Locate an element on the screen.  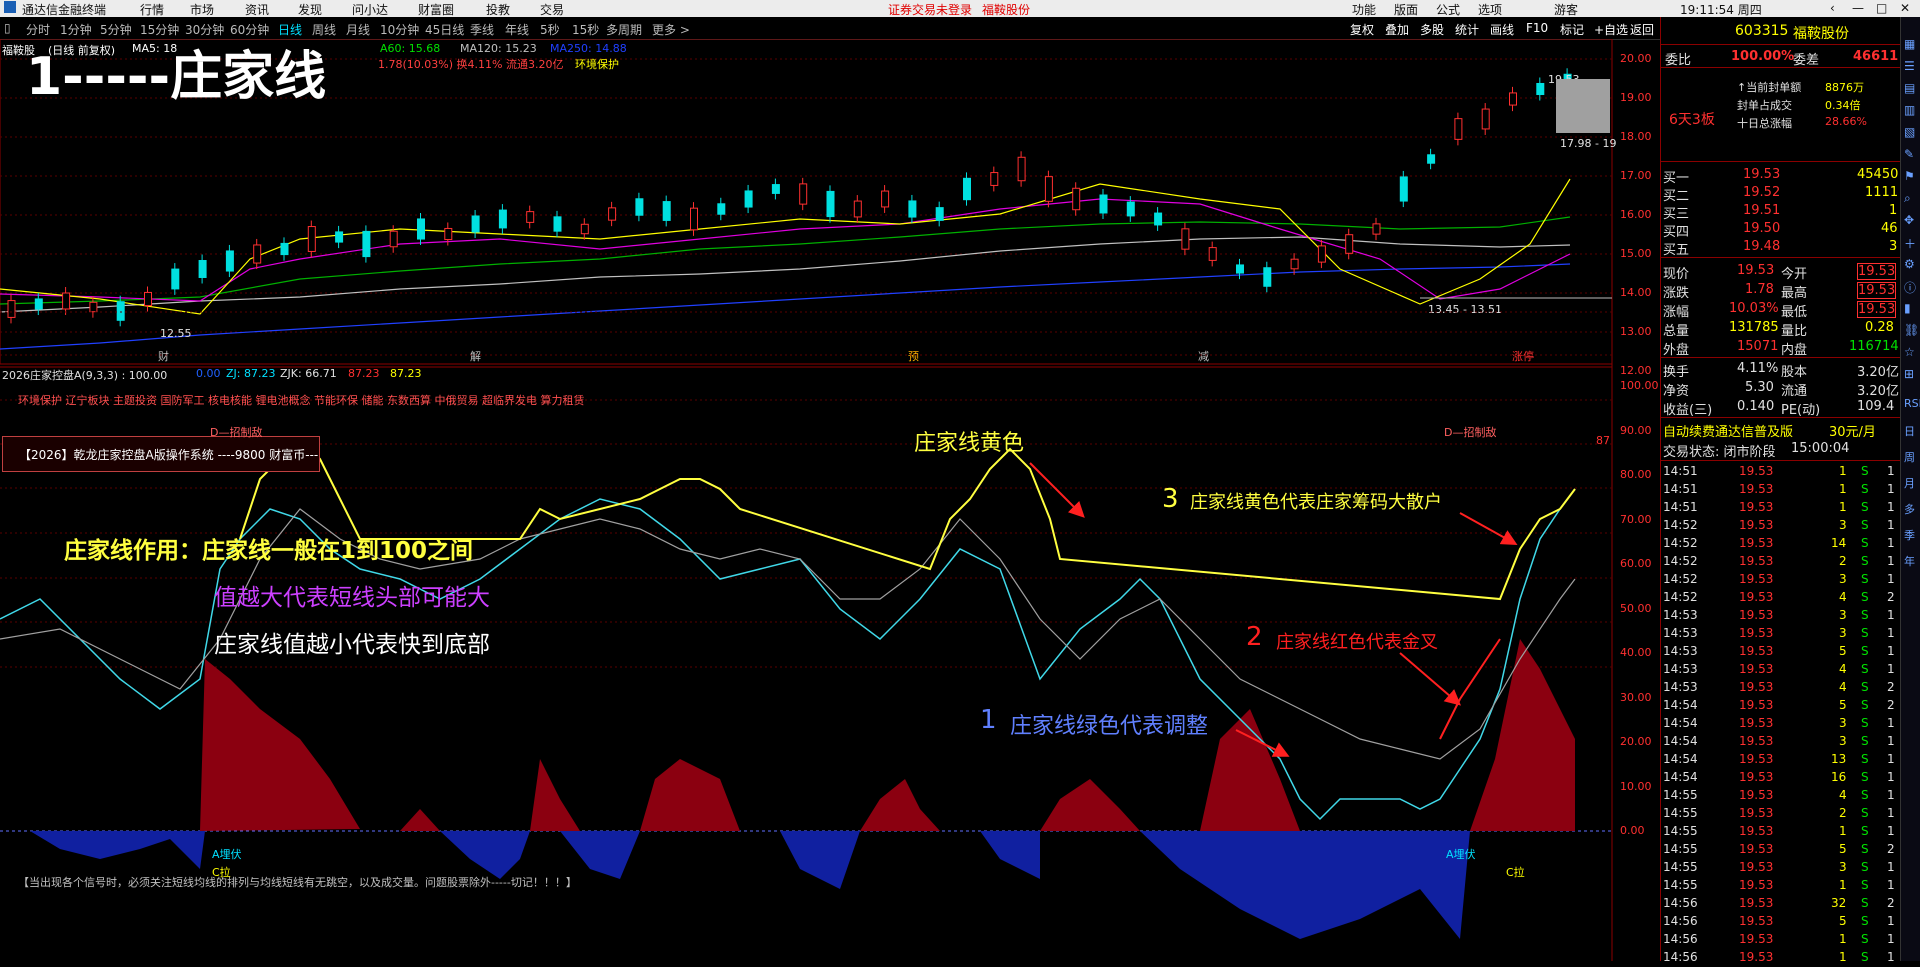
menu-item-wenxiaoda: 问小达 is located at coordinates (370, 9).